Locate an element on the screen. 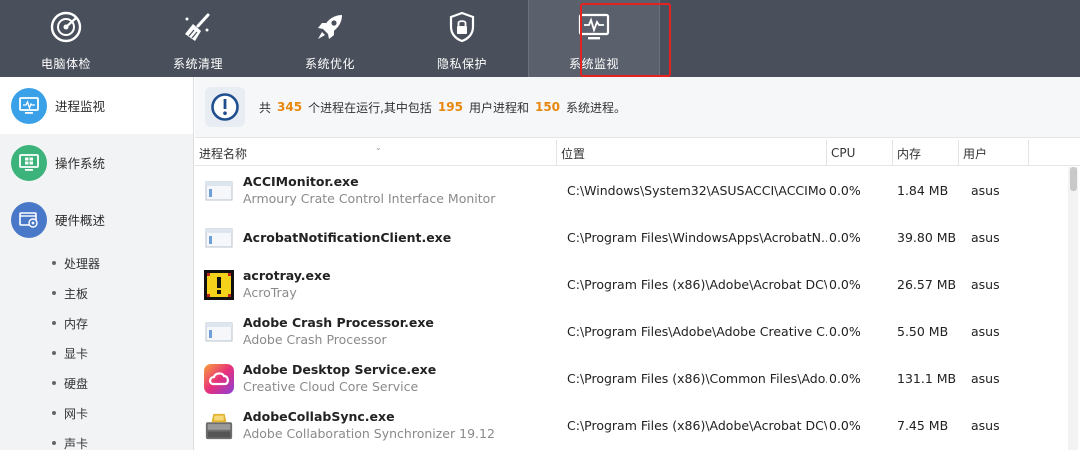 Image resolution: width=1080 pixels, height=450 pixels. summary-text: 用户进程和 is located at coordinates (498, 107).